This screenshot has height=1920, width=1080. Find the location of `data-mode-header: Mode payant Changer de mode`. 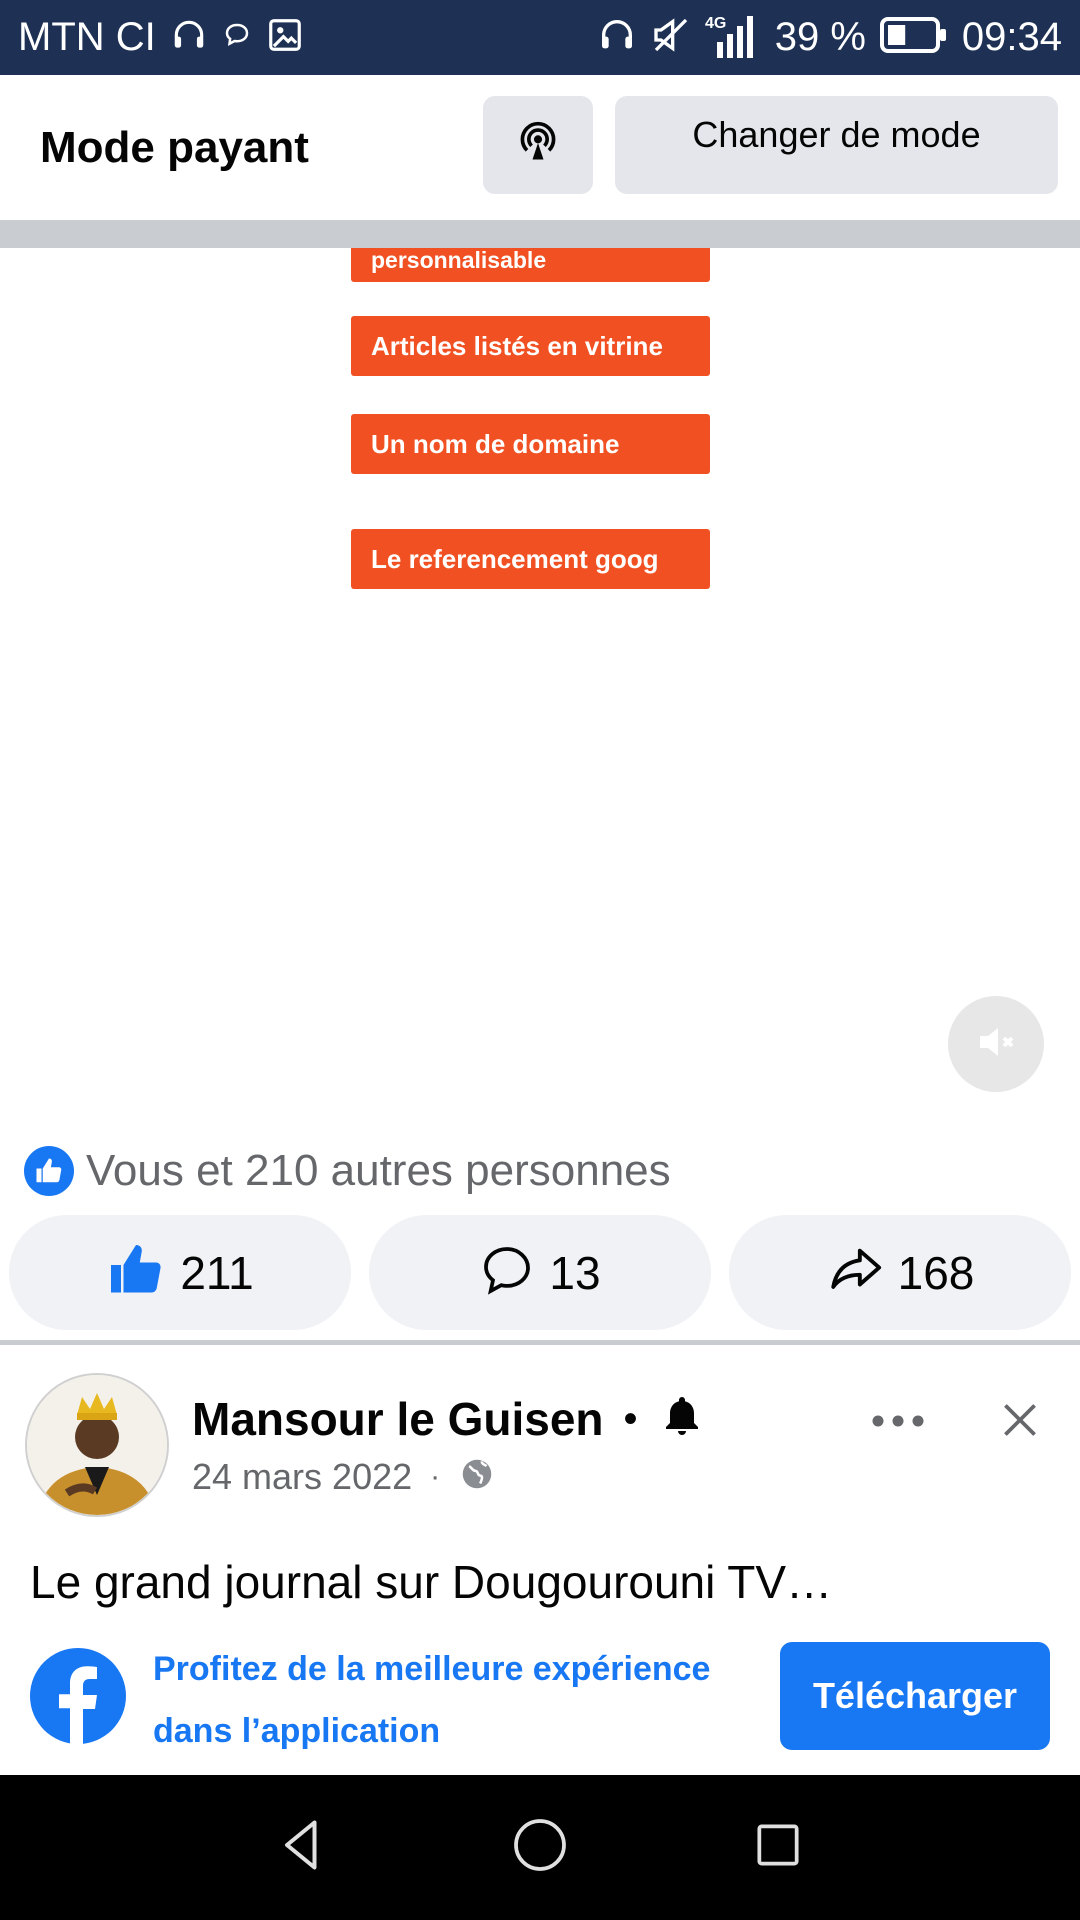

data-mode-header: Mode payant Changer de mode is located at coordinates (540, 147).